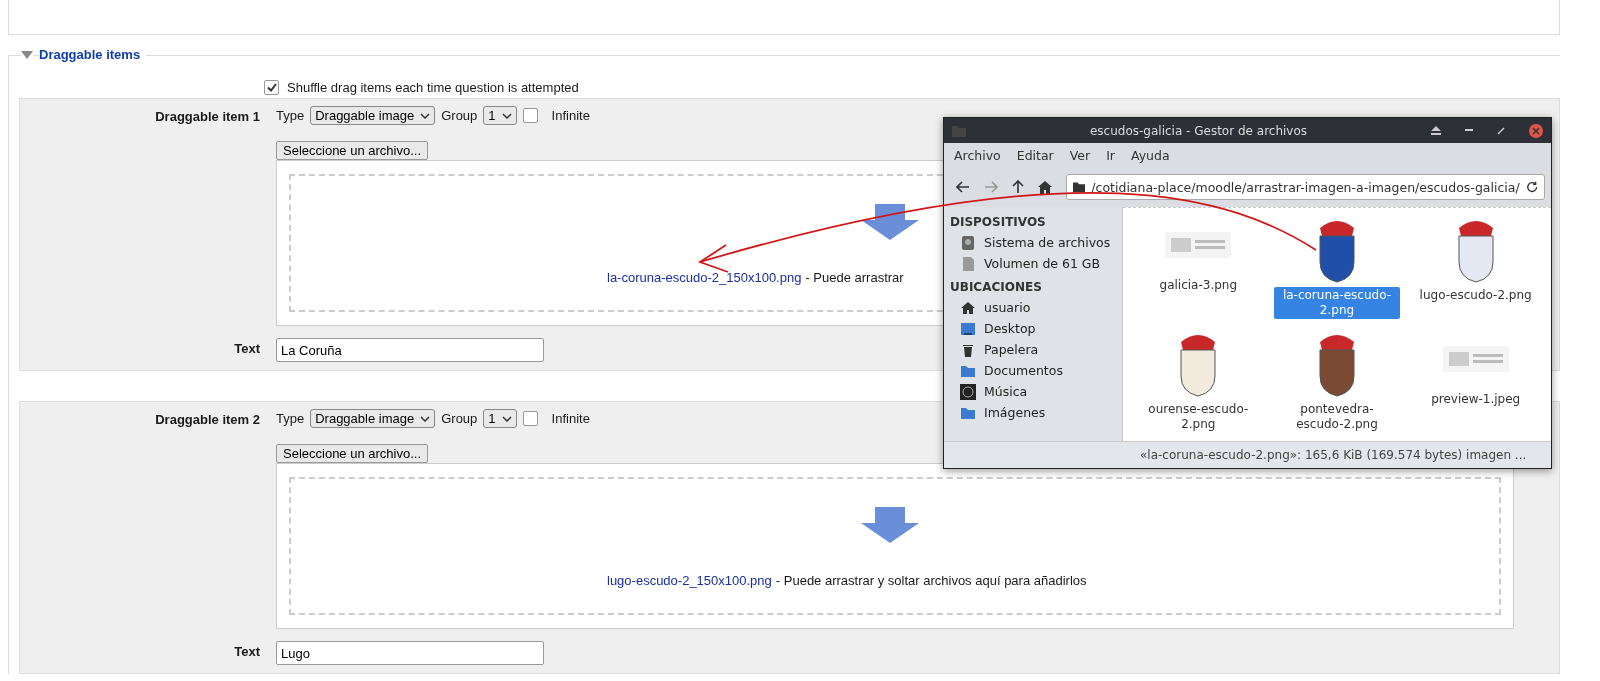 The height and width of the screenshot is (681, 1600). Describe the element at coordinates (93, 54) in the screenshot. I see `section-title: Draggable items` at that location.